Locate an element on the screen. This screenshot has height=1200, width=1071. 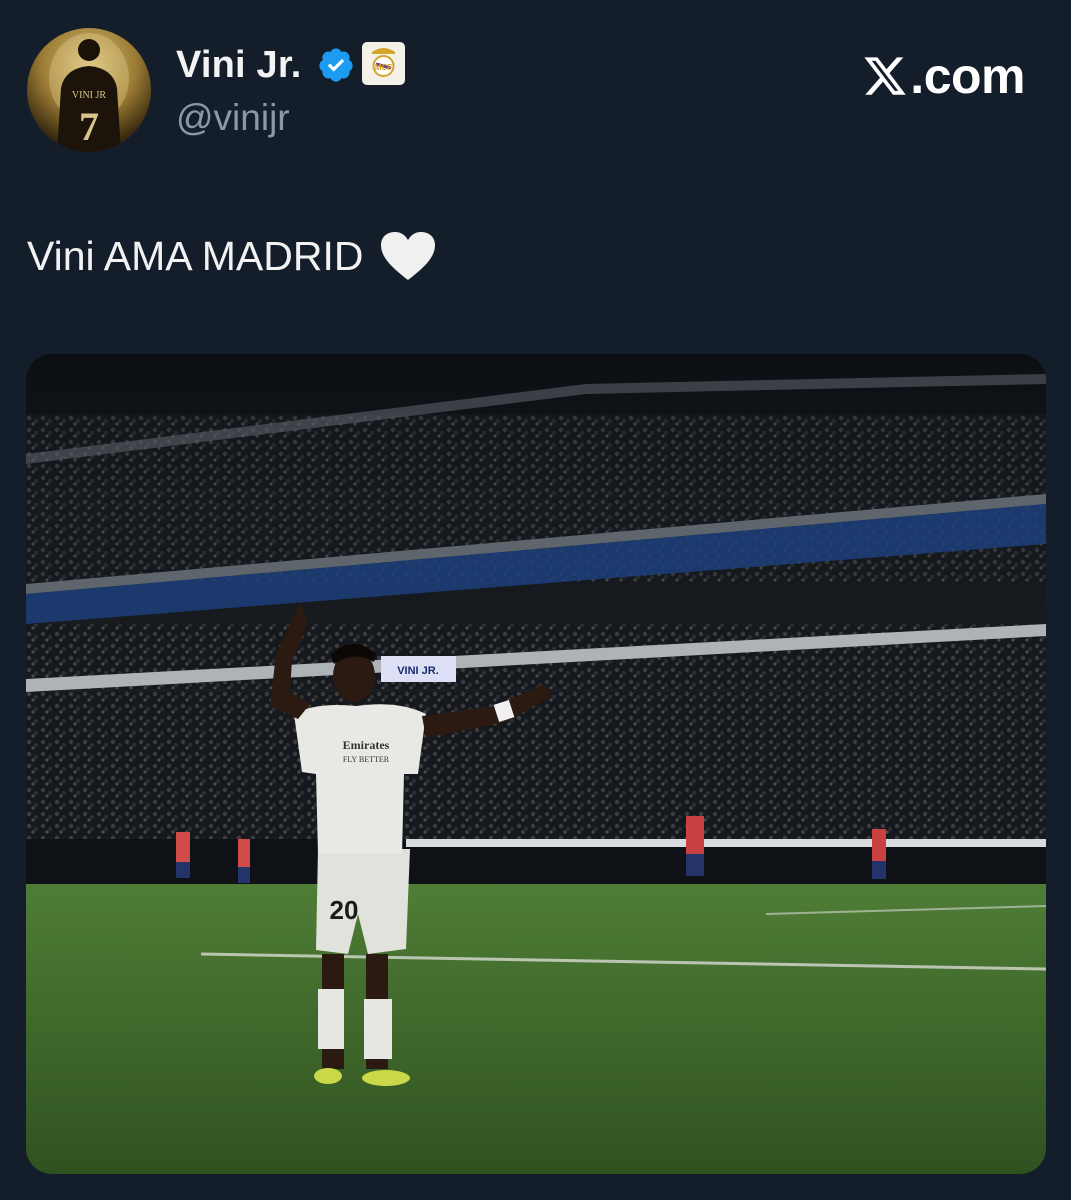
tweet-text: Vini AMA MADRID is located at coordinates (232, 256).